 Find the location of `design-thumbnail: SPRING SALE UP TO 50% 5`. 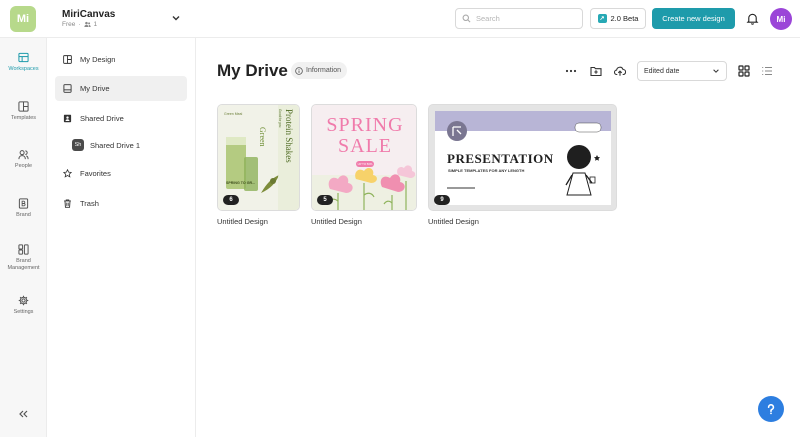

design-thumbnail: SPRING SALE UP TO 50% 5 is located at coordinates (364, 157).